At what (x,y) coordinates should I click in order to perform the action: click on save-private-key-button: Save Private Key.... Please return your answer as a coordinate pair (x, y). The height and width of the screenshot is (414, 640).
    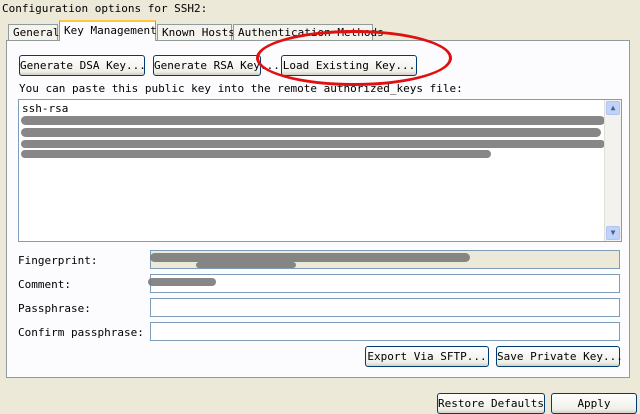
    Looking at the image, I should click on (559, 356).